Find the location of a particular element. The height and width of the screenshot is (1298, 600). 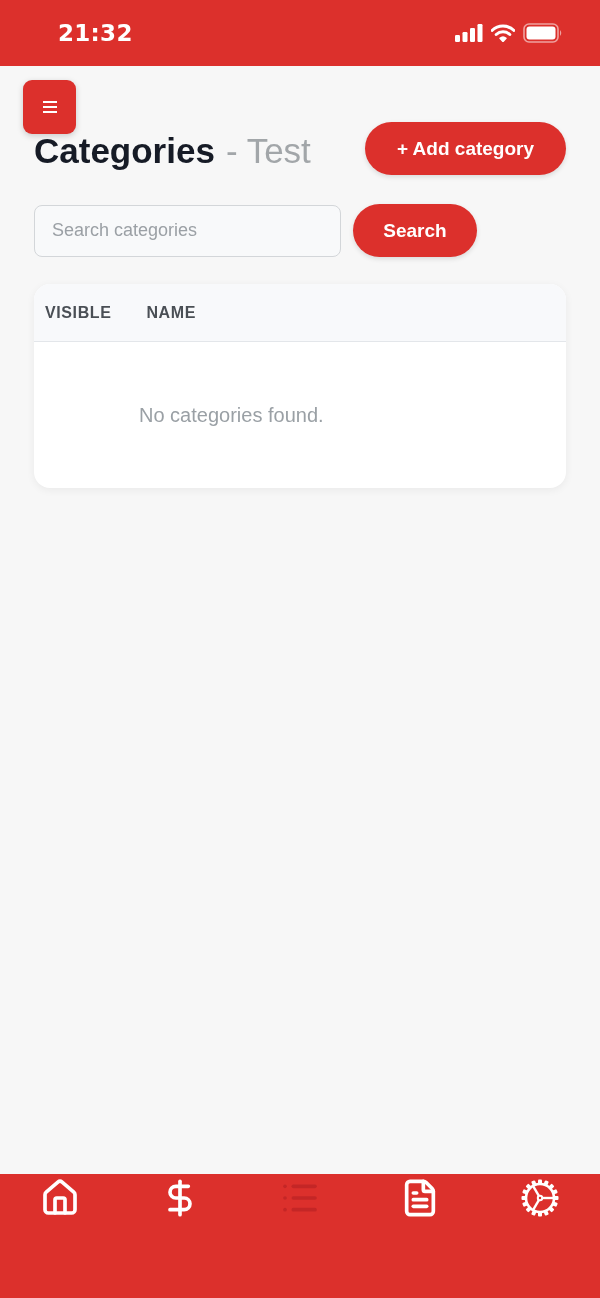

search-button: Search is located at coordinates (415, 230).